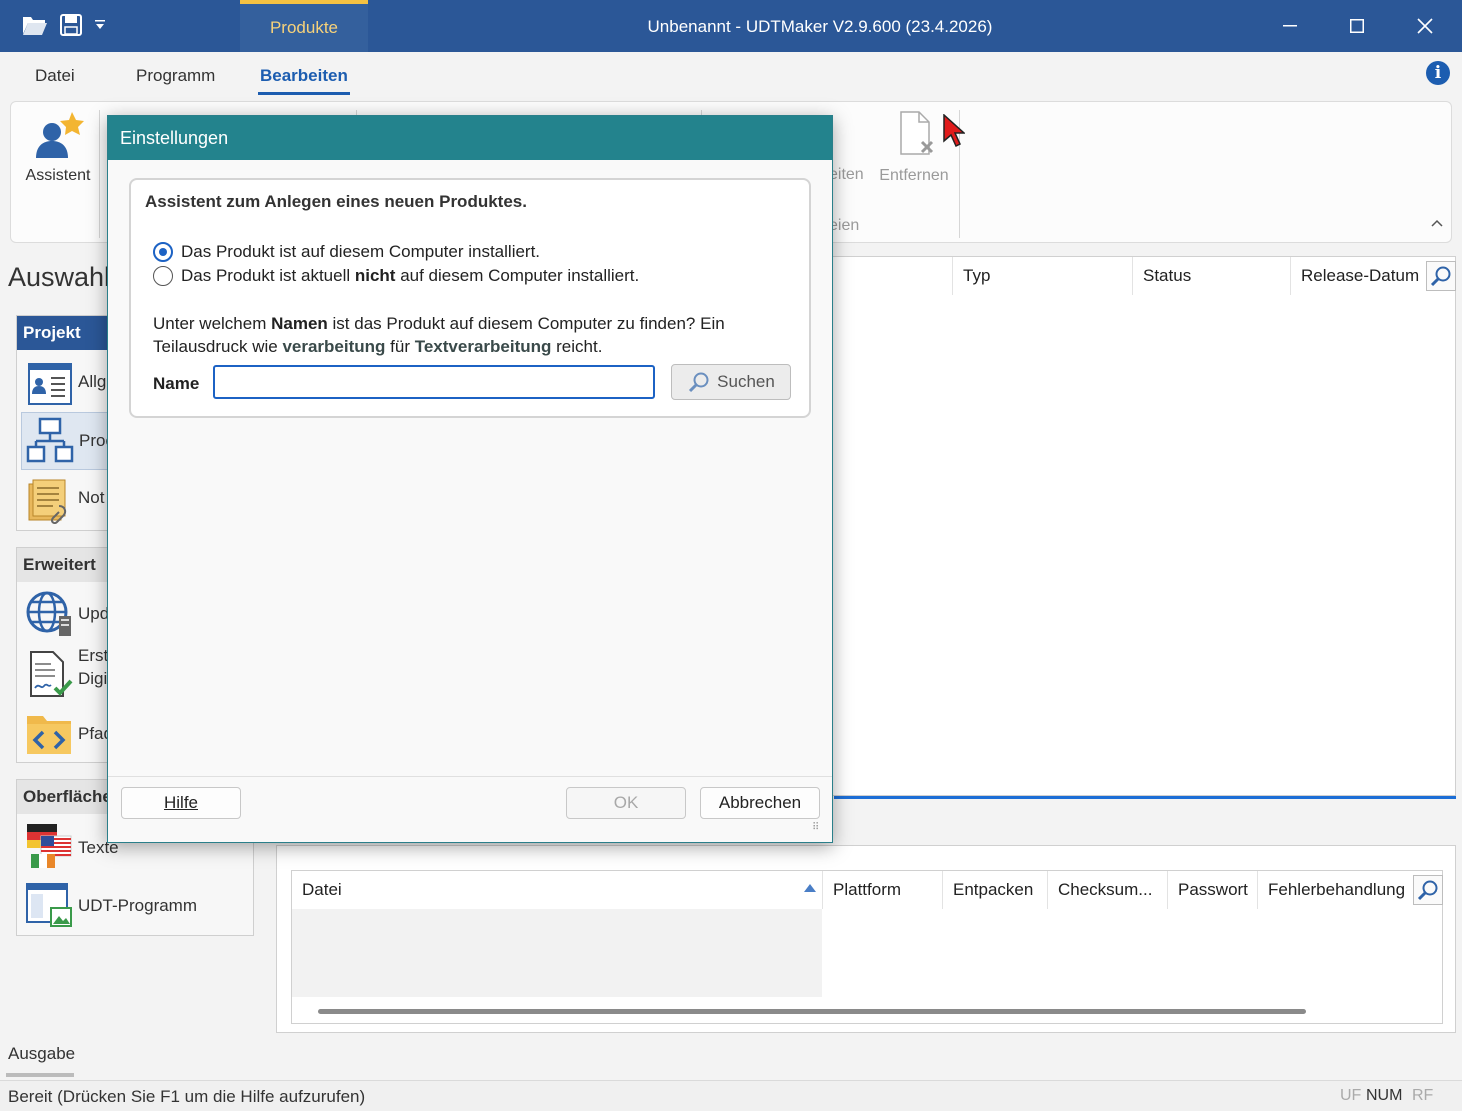 The height and width of the screenshot is (1111, 1462). What do you see at coordinates (746, 381) in the screenshot?
I see `search-button-label: Suchen` at bounding box center [746, 381].